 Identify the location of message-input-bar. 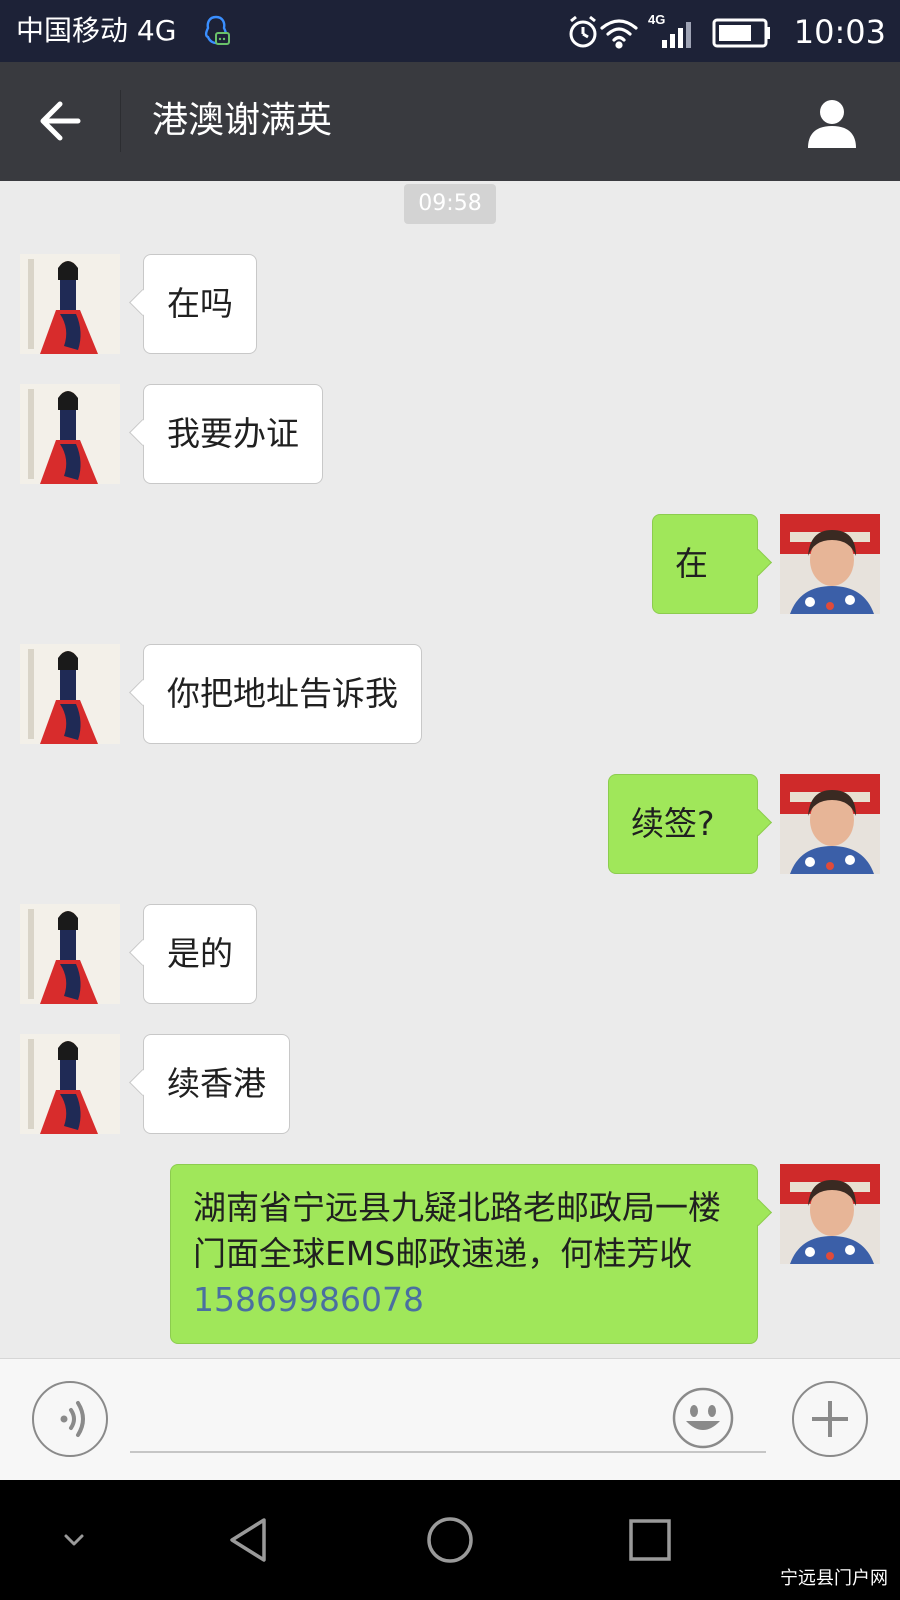
(450, 1419).